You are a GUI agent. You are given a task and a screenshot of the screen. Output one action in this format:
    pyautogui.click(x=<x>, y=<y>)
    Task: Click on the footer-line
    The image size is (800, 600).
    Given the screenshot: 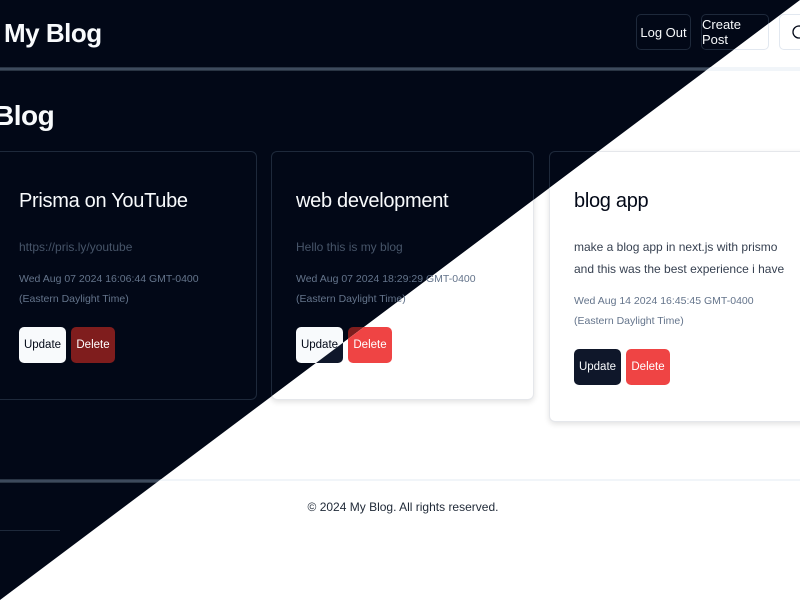 What is the action you would take?
    pyautogui.click(x=30, y=530)
    